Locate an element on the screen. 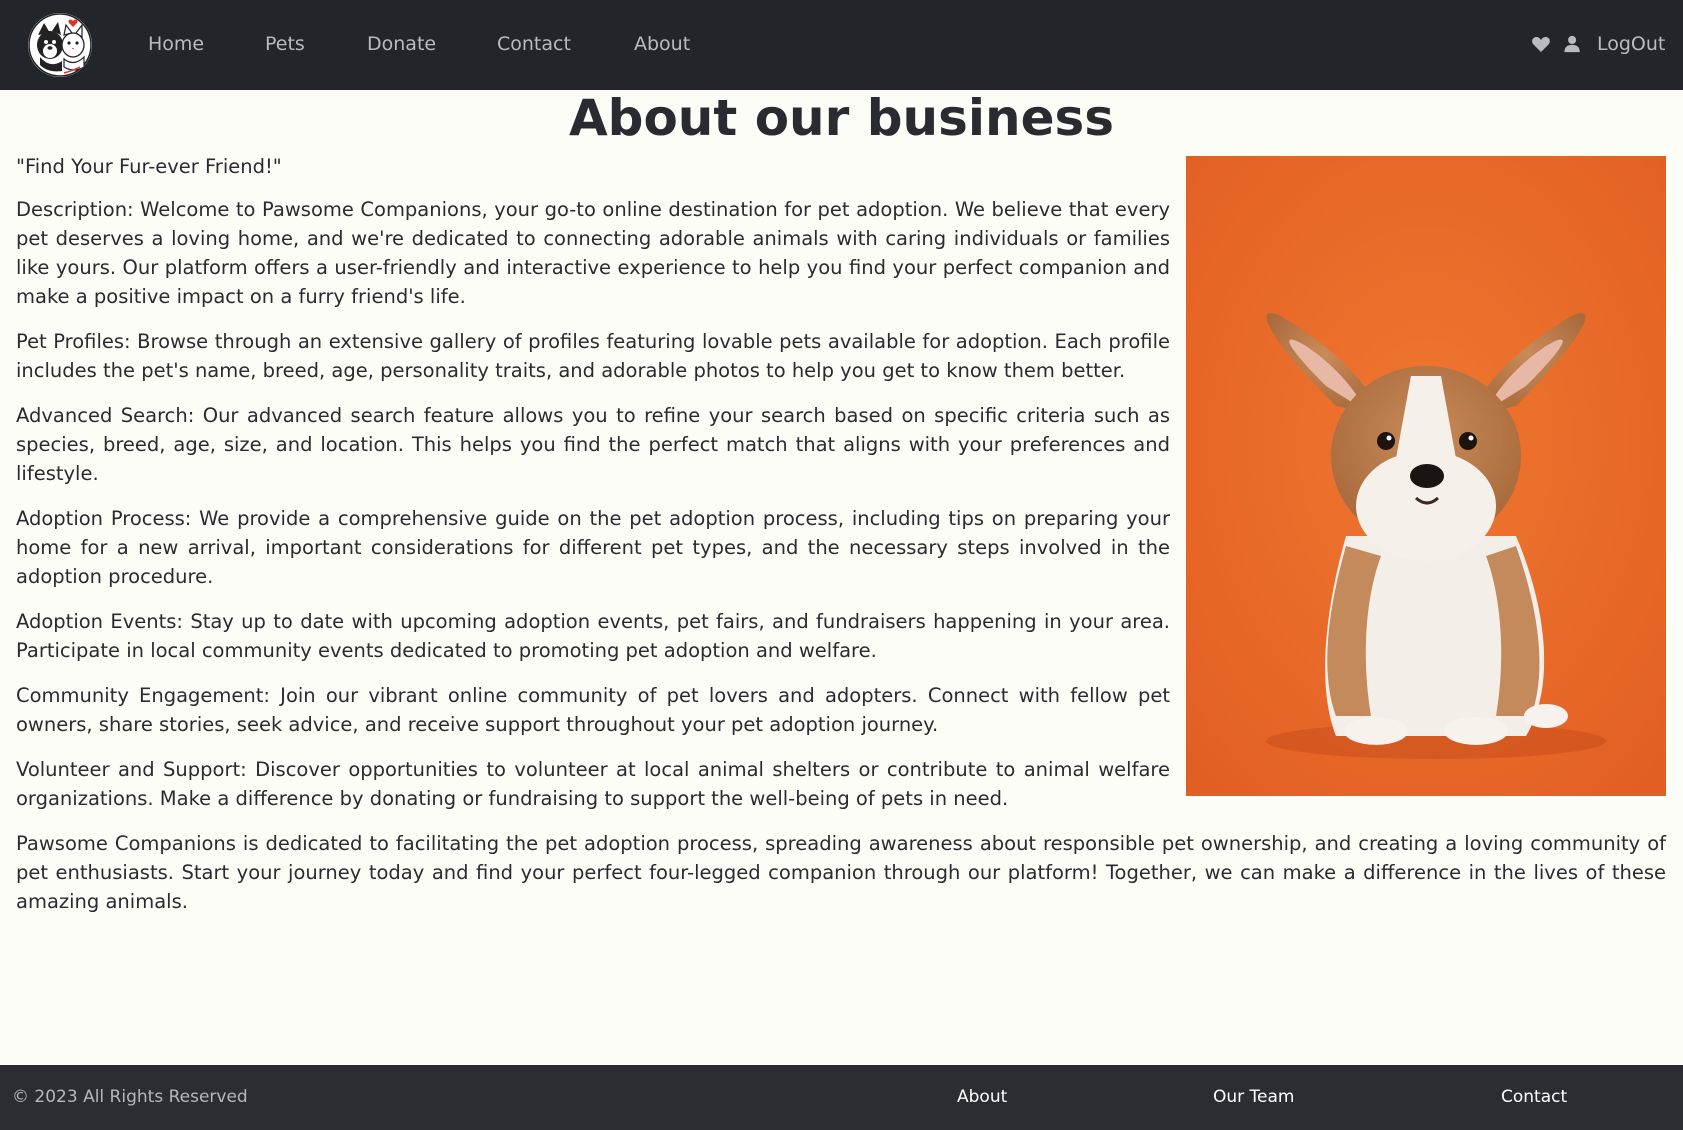 The width and height of the screenshot is (1683, 1130). footer-contact-link: Contact is located at coordinates (1534, 1097).